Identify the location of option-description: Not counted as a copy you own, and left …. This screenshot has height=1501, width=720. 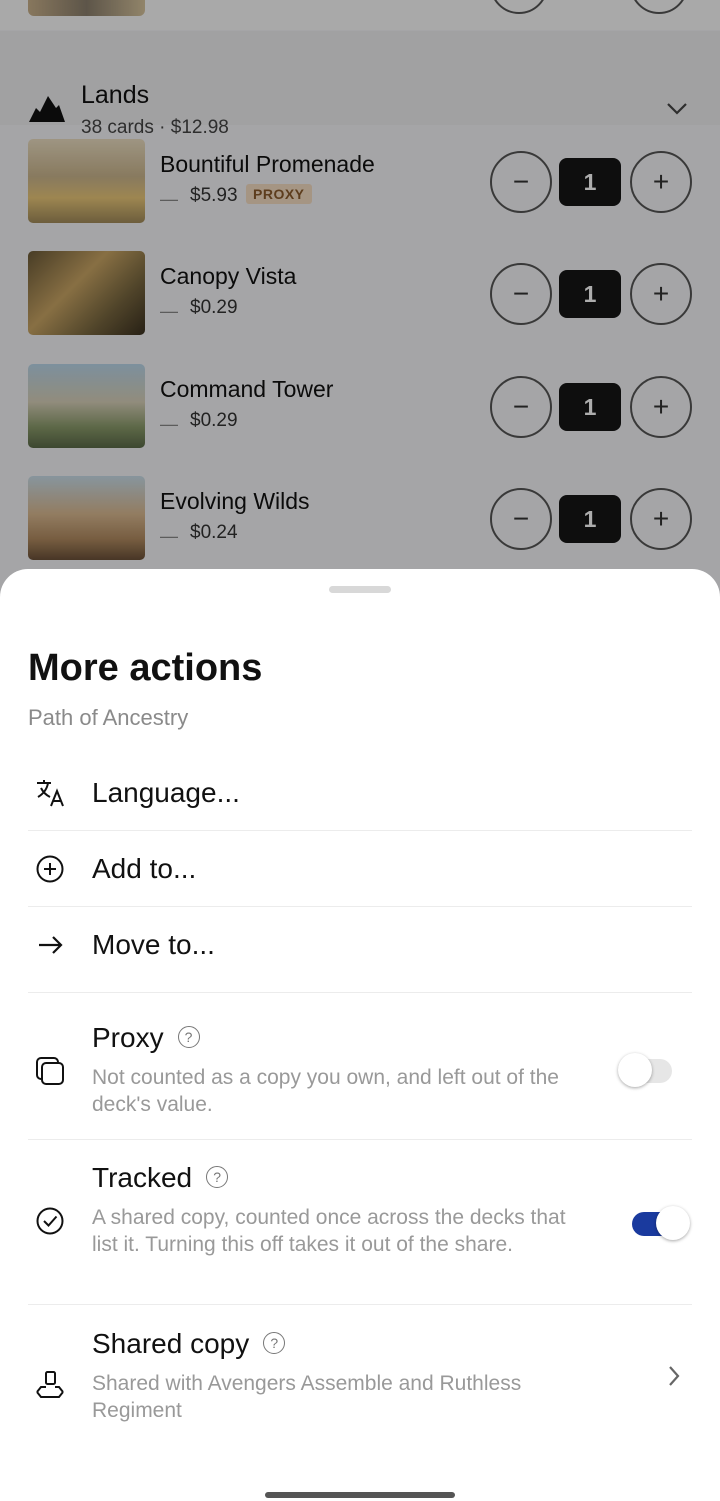
(325, 1091).